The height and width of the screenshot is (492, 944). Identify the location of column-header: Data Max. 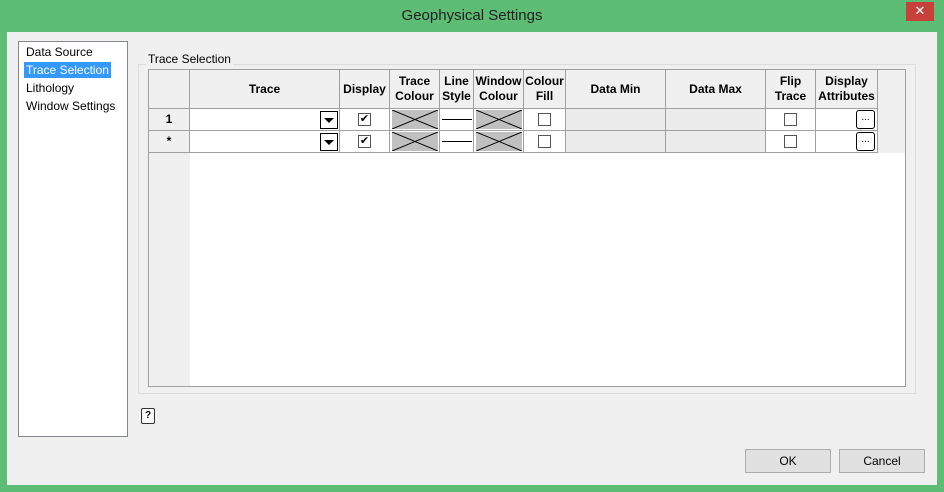
(716, 89).